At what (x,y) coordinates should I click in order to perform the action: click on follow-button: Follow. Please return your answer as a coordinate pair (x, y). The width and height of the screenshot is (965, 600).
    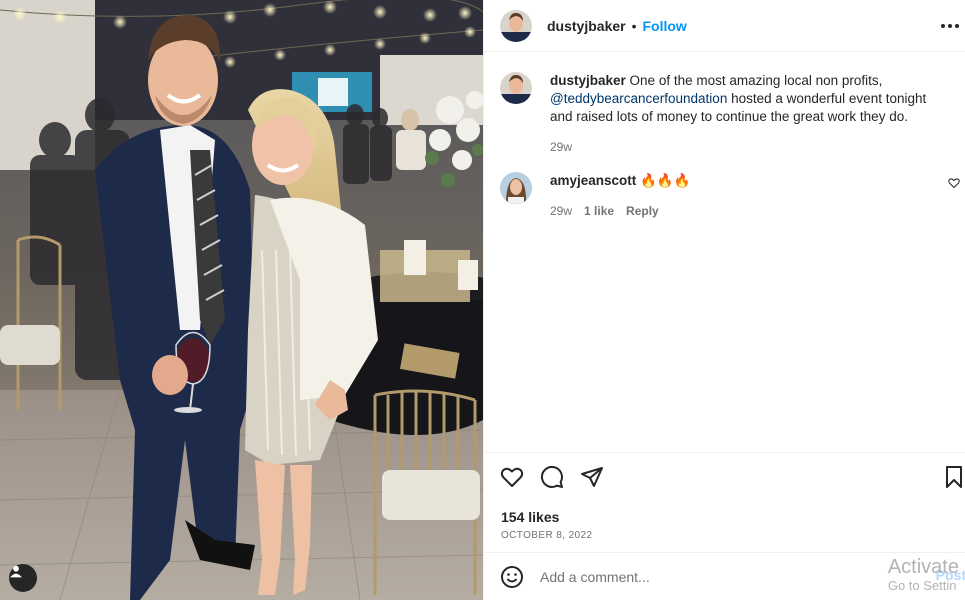
    Looking at the image, I should click on (665, 26).